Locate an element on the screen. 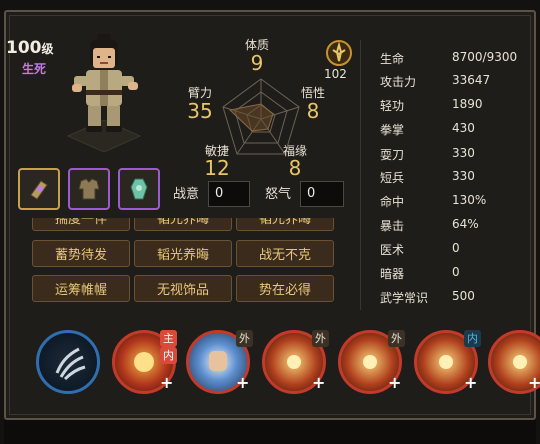 Image resolution: width=540 pixels, height=444 pixels. realm-label: 生死 is located at coordinates (34, 69).